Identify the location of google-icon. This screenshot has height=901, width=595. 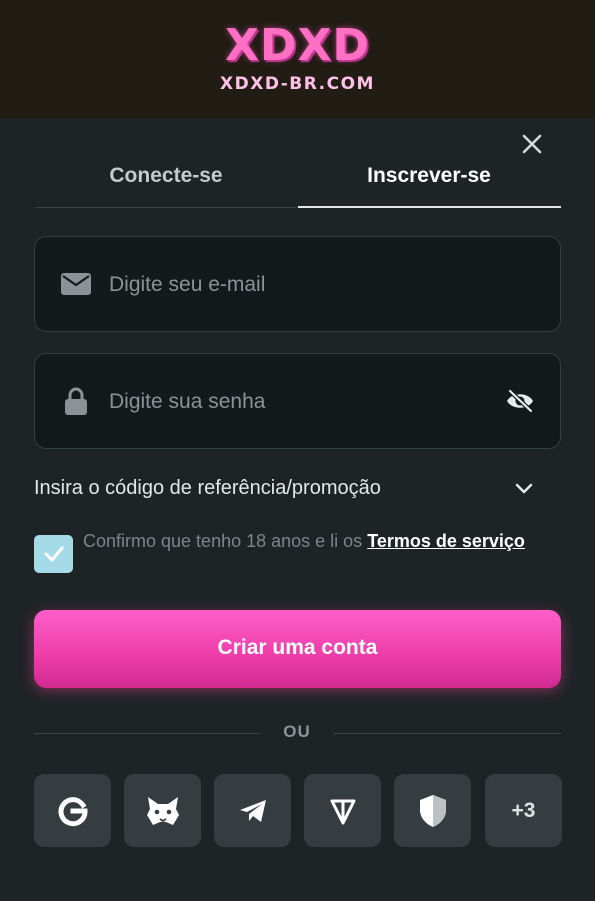
(73, 811).